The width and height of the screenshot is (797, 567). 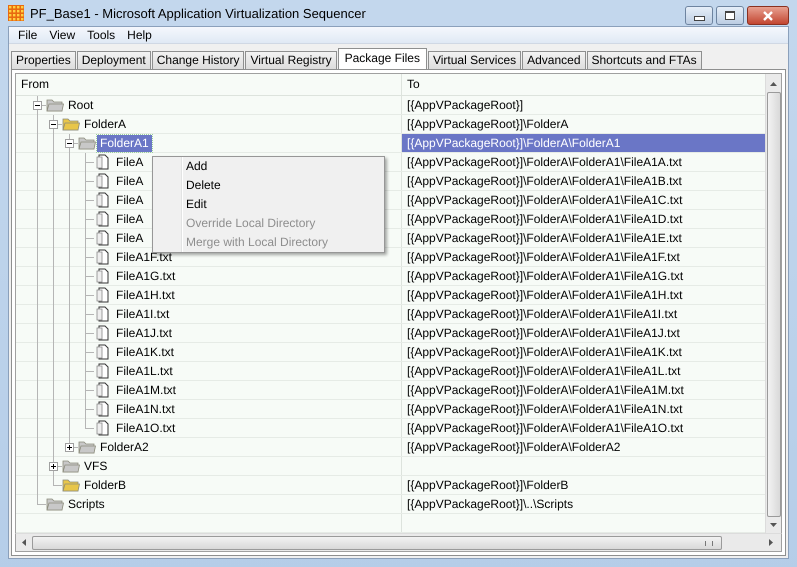 I want to click on menu-item: View, so click(x=62, y=35).